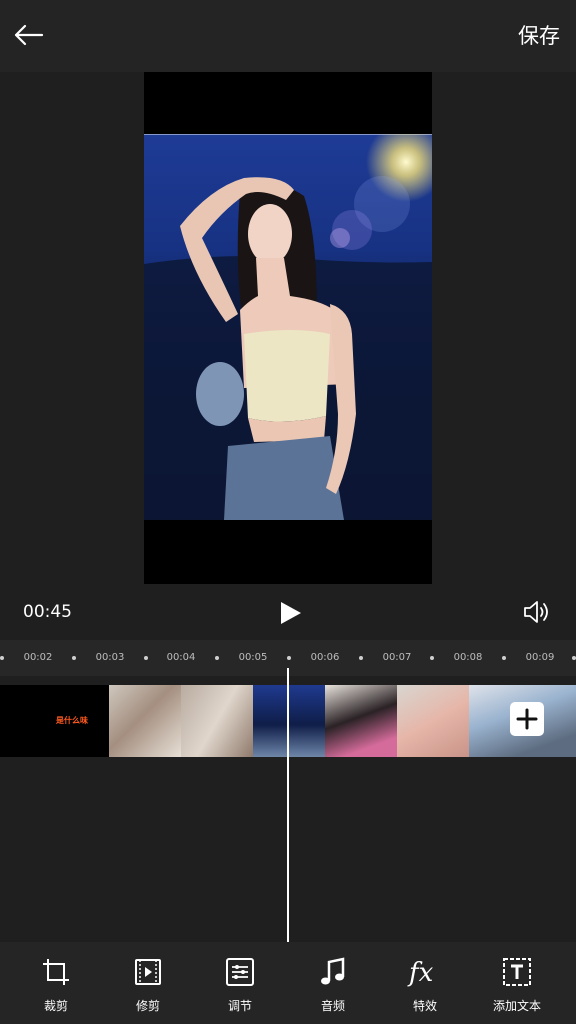 This screenshot has width=576, height=1024. What do you see at coordinates (540, 657) in the screenshot?
I see `ruler-tick: 00:09` at bounding box center [540, 657].